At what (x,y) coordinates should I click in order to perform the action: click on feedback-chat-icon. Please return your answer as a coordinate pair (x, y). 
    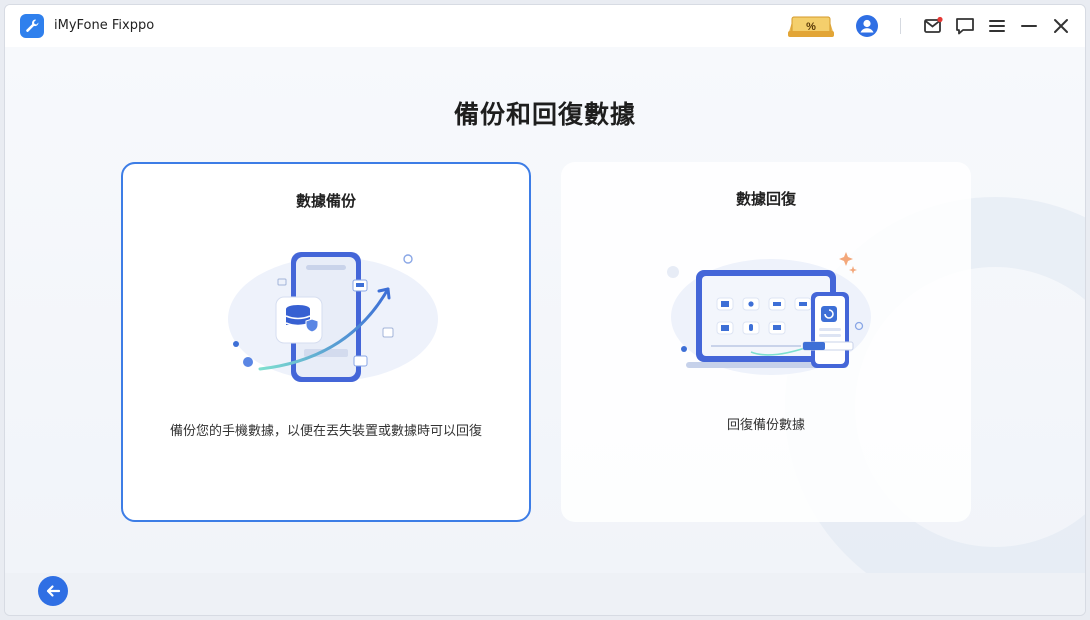
    Looking at the image, I should click on (965, 26).